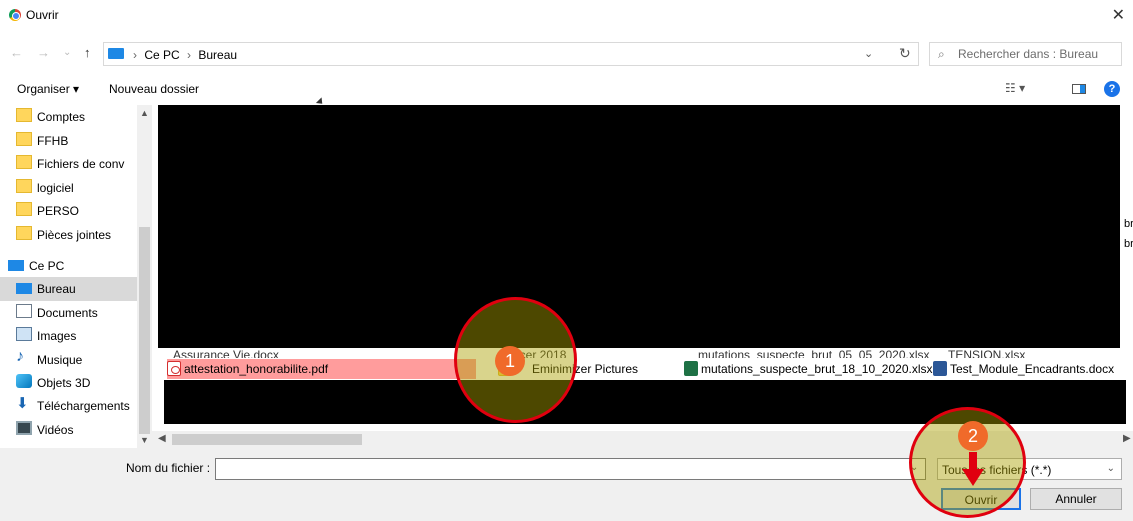 The width and height of the screenshot is (1133, 521). What do you see at coordinates (267, 439) in the screenshot?
I see `horizontal-scroll-thumb` at bounding box center [267, 439].